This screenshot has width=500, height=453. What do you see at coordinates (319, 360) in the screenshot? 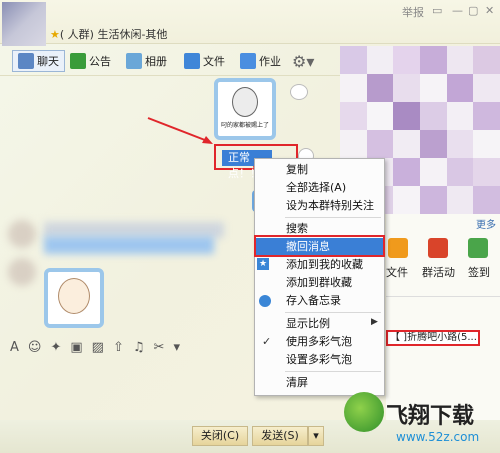
I see `menu-item-set-bubble: 设置多彩气泡` at bounding box center [319, 360].